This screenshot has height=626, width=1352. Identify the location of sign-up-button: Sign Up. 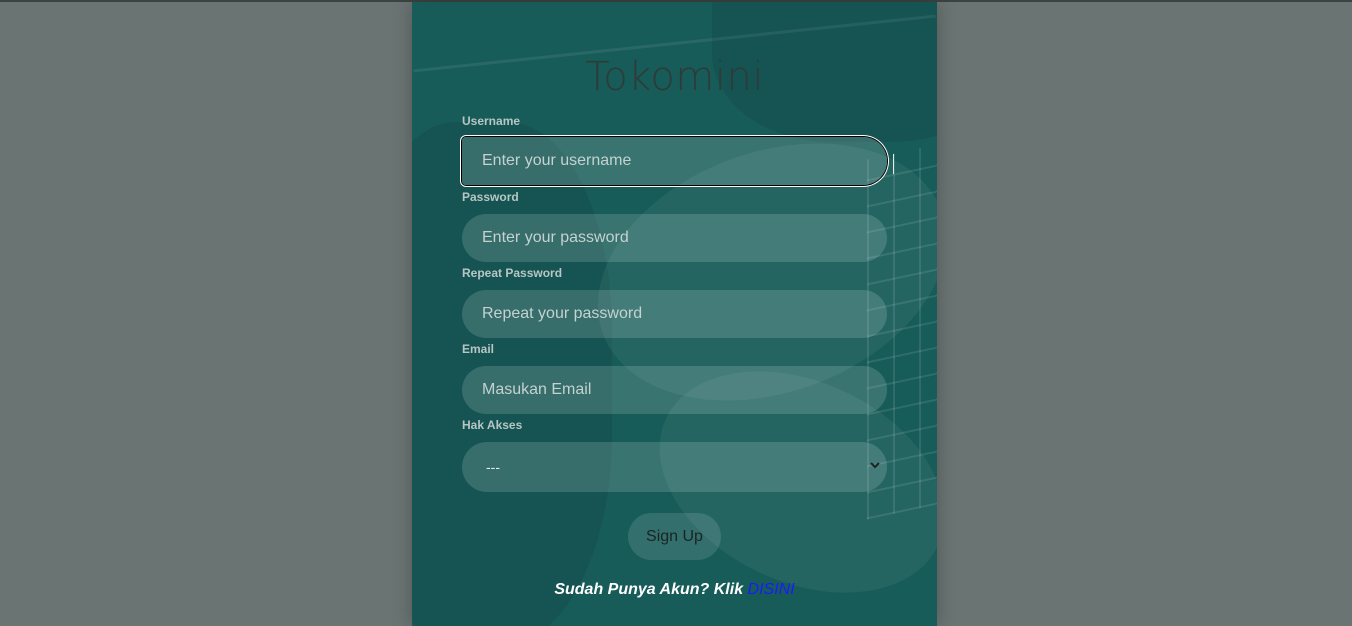
(674, 536).